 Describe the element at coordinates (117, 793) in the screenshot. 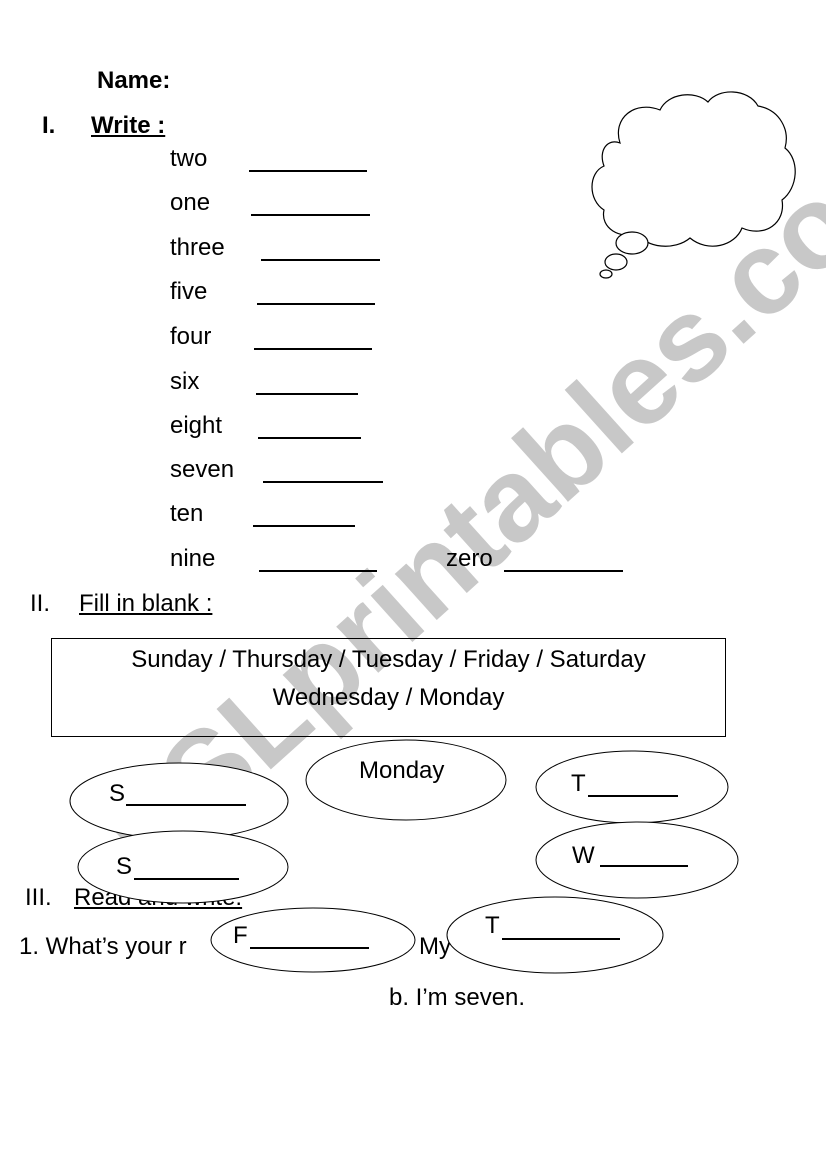

I see `oval-letter-s1: S` at that location.